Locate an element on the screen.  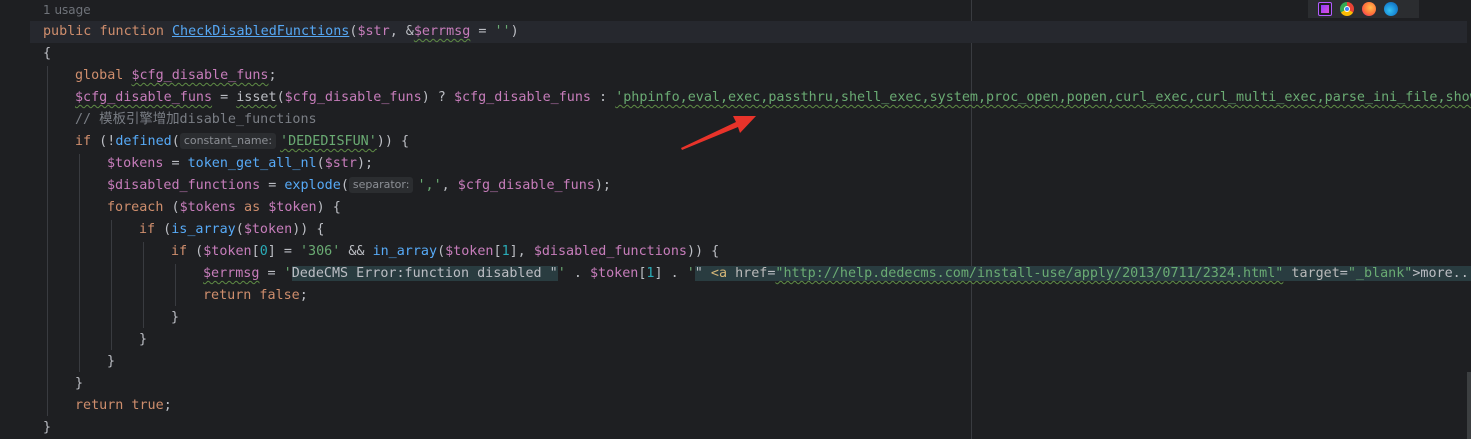
arrow-shape is located at coordinates (718, 133).